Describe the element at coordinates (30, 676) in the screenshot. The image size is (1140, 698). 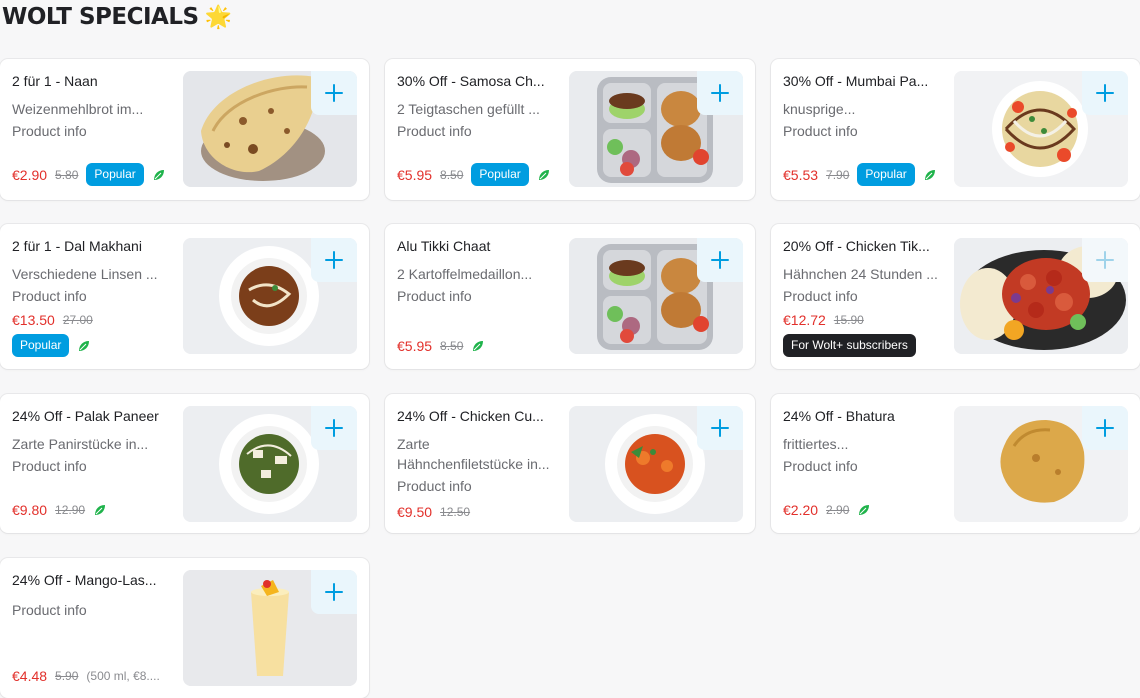
I see `item-price: €4.48` at that location.